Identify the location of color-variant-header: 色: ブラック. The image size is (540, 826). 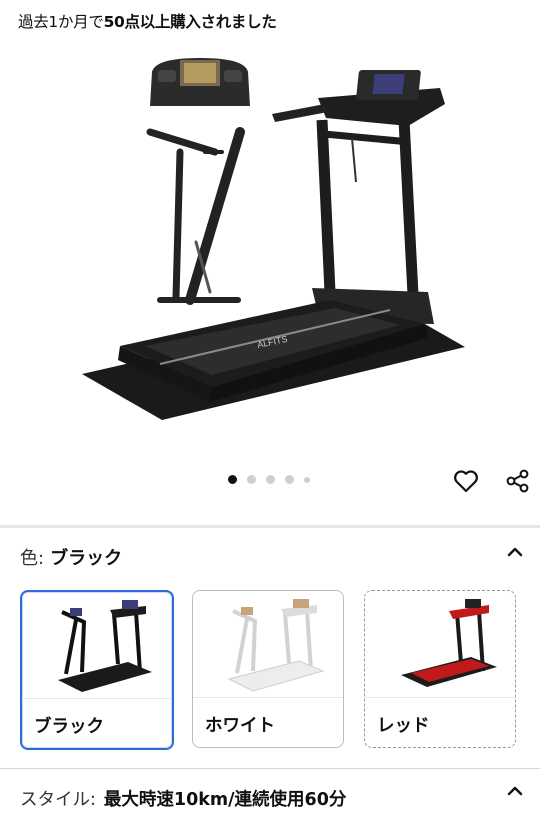
(71, 557).